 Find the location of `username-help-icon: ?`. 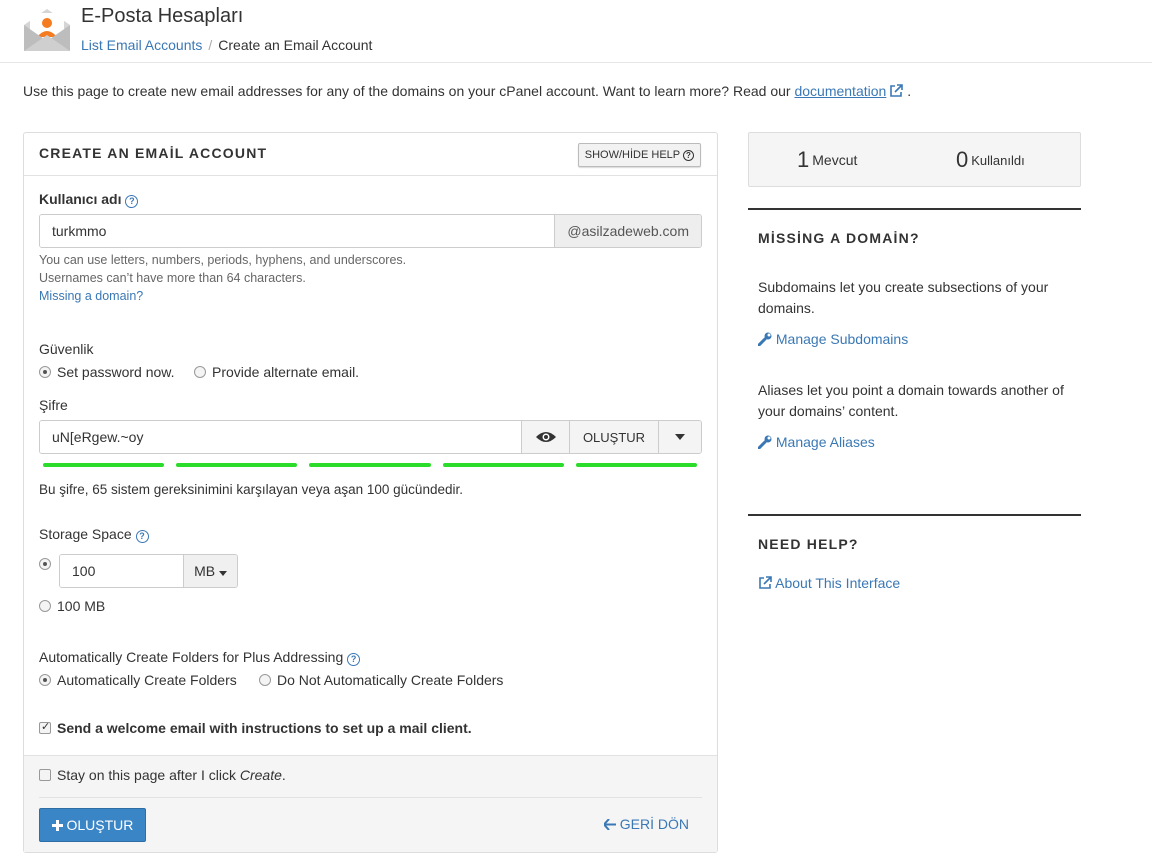

username-help-icon: ? is located at coordinates (132, 201).